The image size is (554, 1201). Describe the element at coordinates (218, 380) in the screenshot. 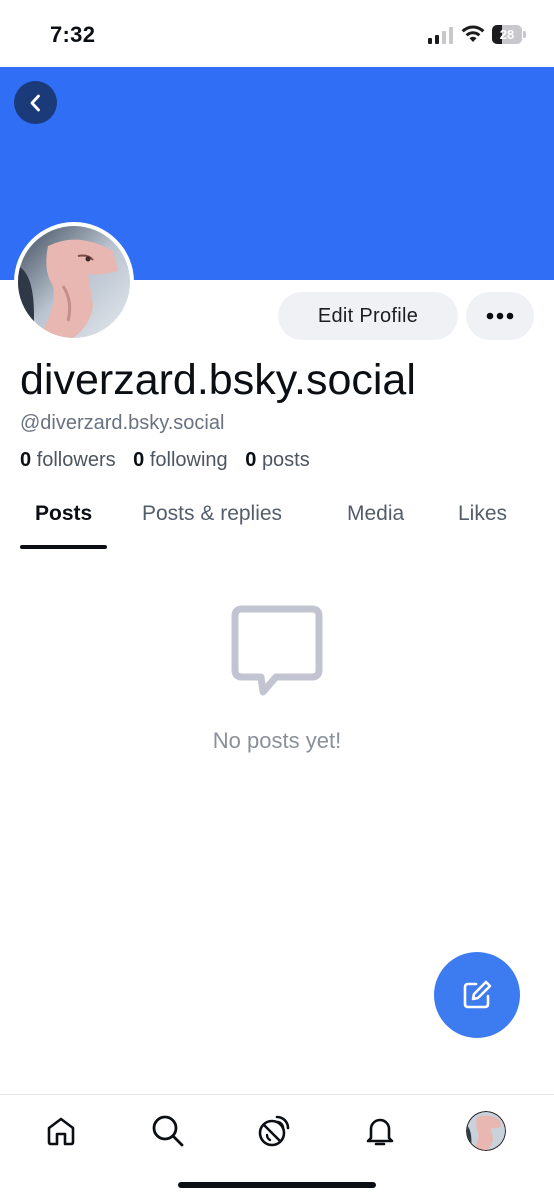

I see `profile-display-name: diverzard.bsky.social` at that location.